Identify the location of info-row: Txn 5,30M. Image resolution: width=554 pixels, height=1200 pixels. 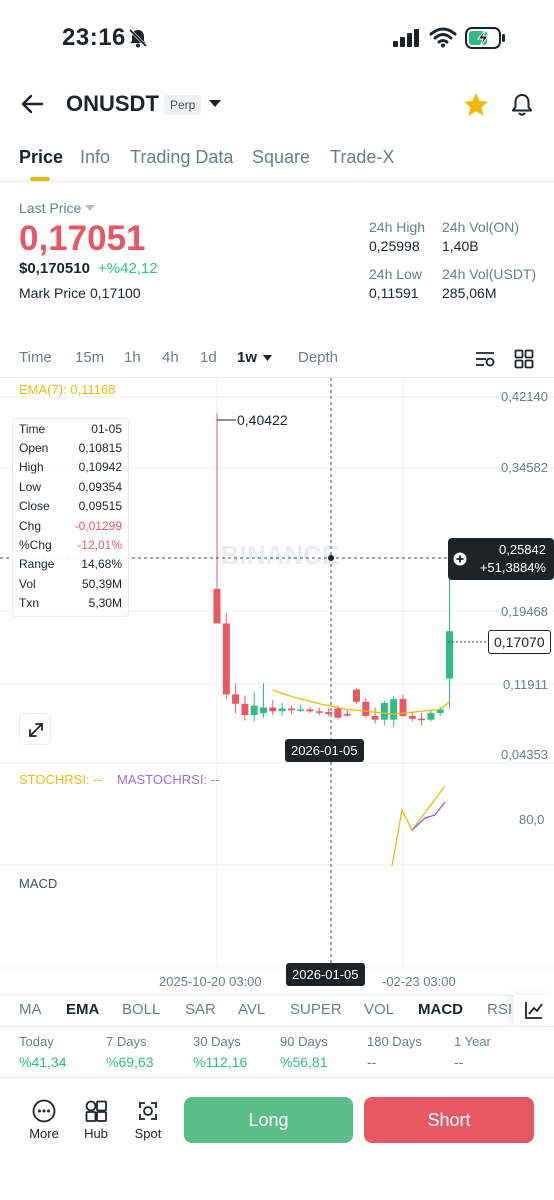
(70, 603).